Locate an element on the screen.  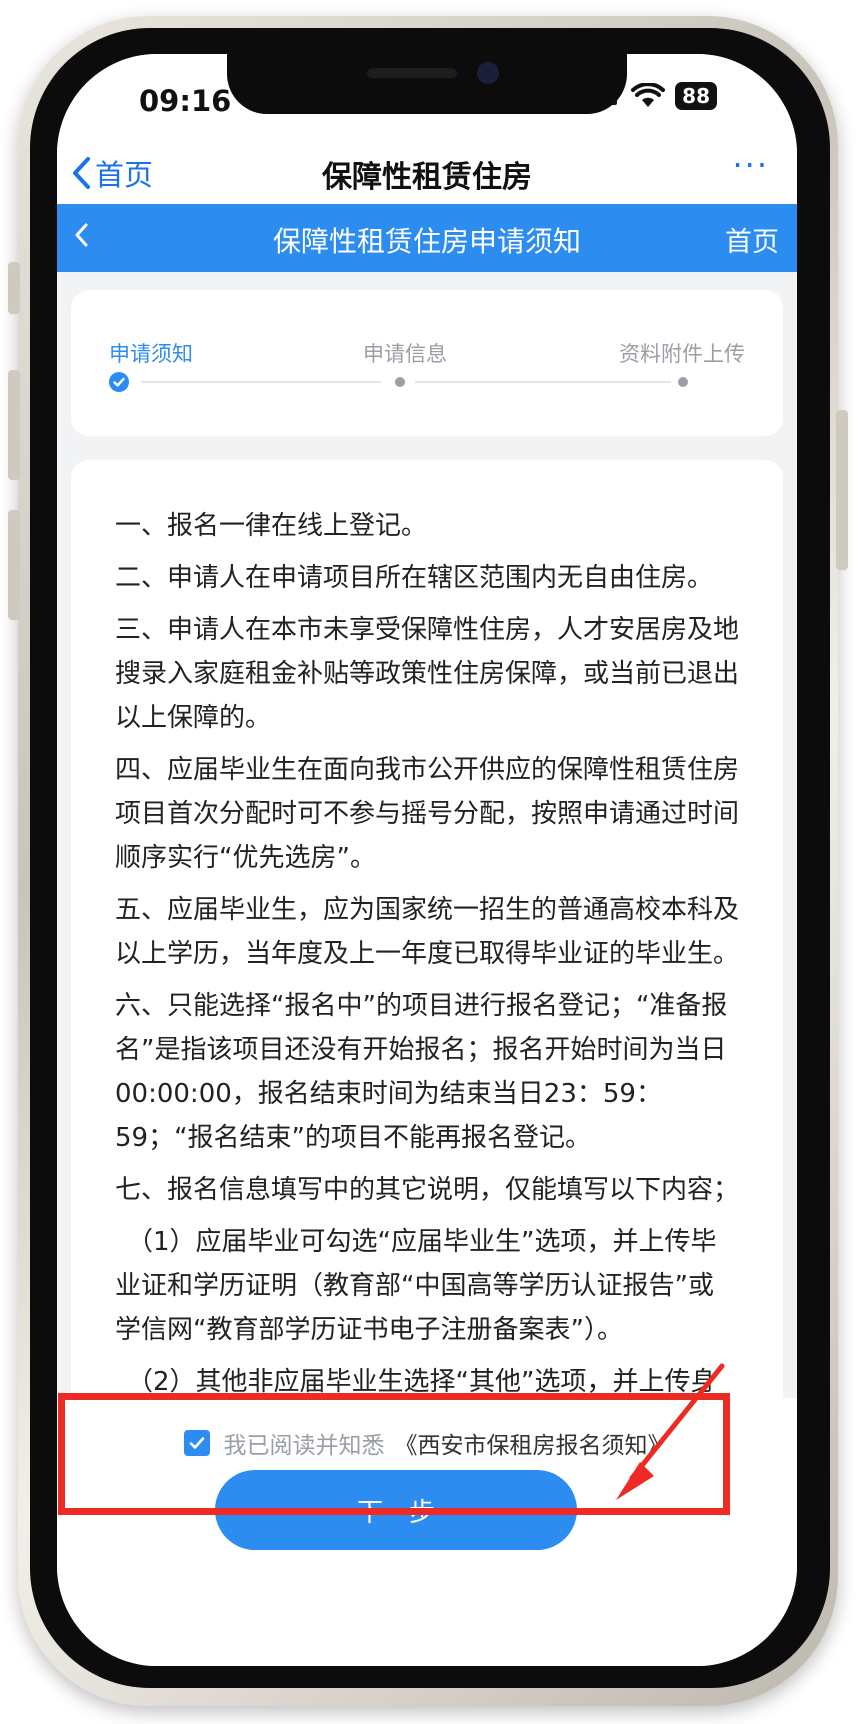
nav-back-label: 首页 is located at coordinates (124, 175).